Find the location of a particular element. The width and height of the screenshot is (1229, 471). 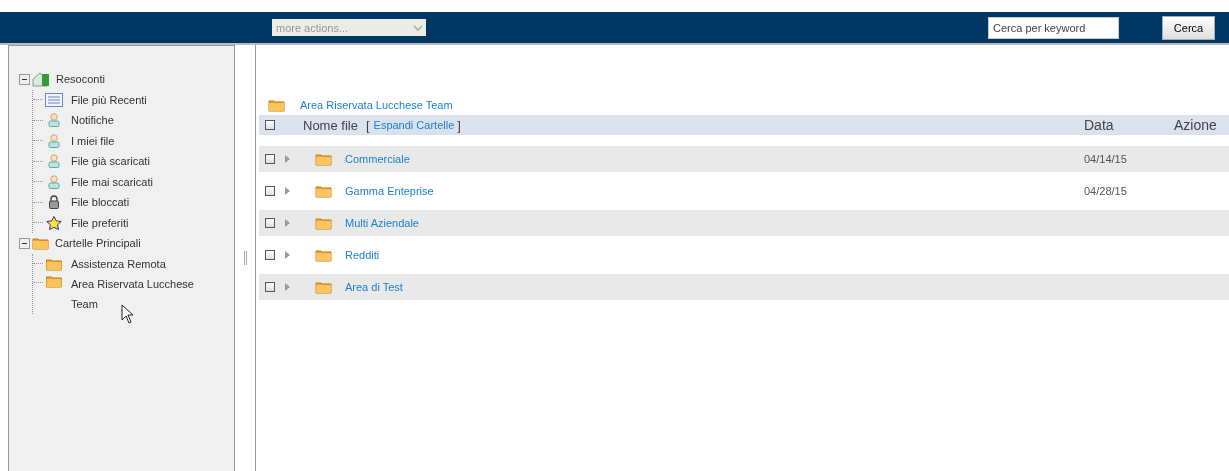

mouse-pointer-icon is located at coordinates (128, 314).